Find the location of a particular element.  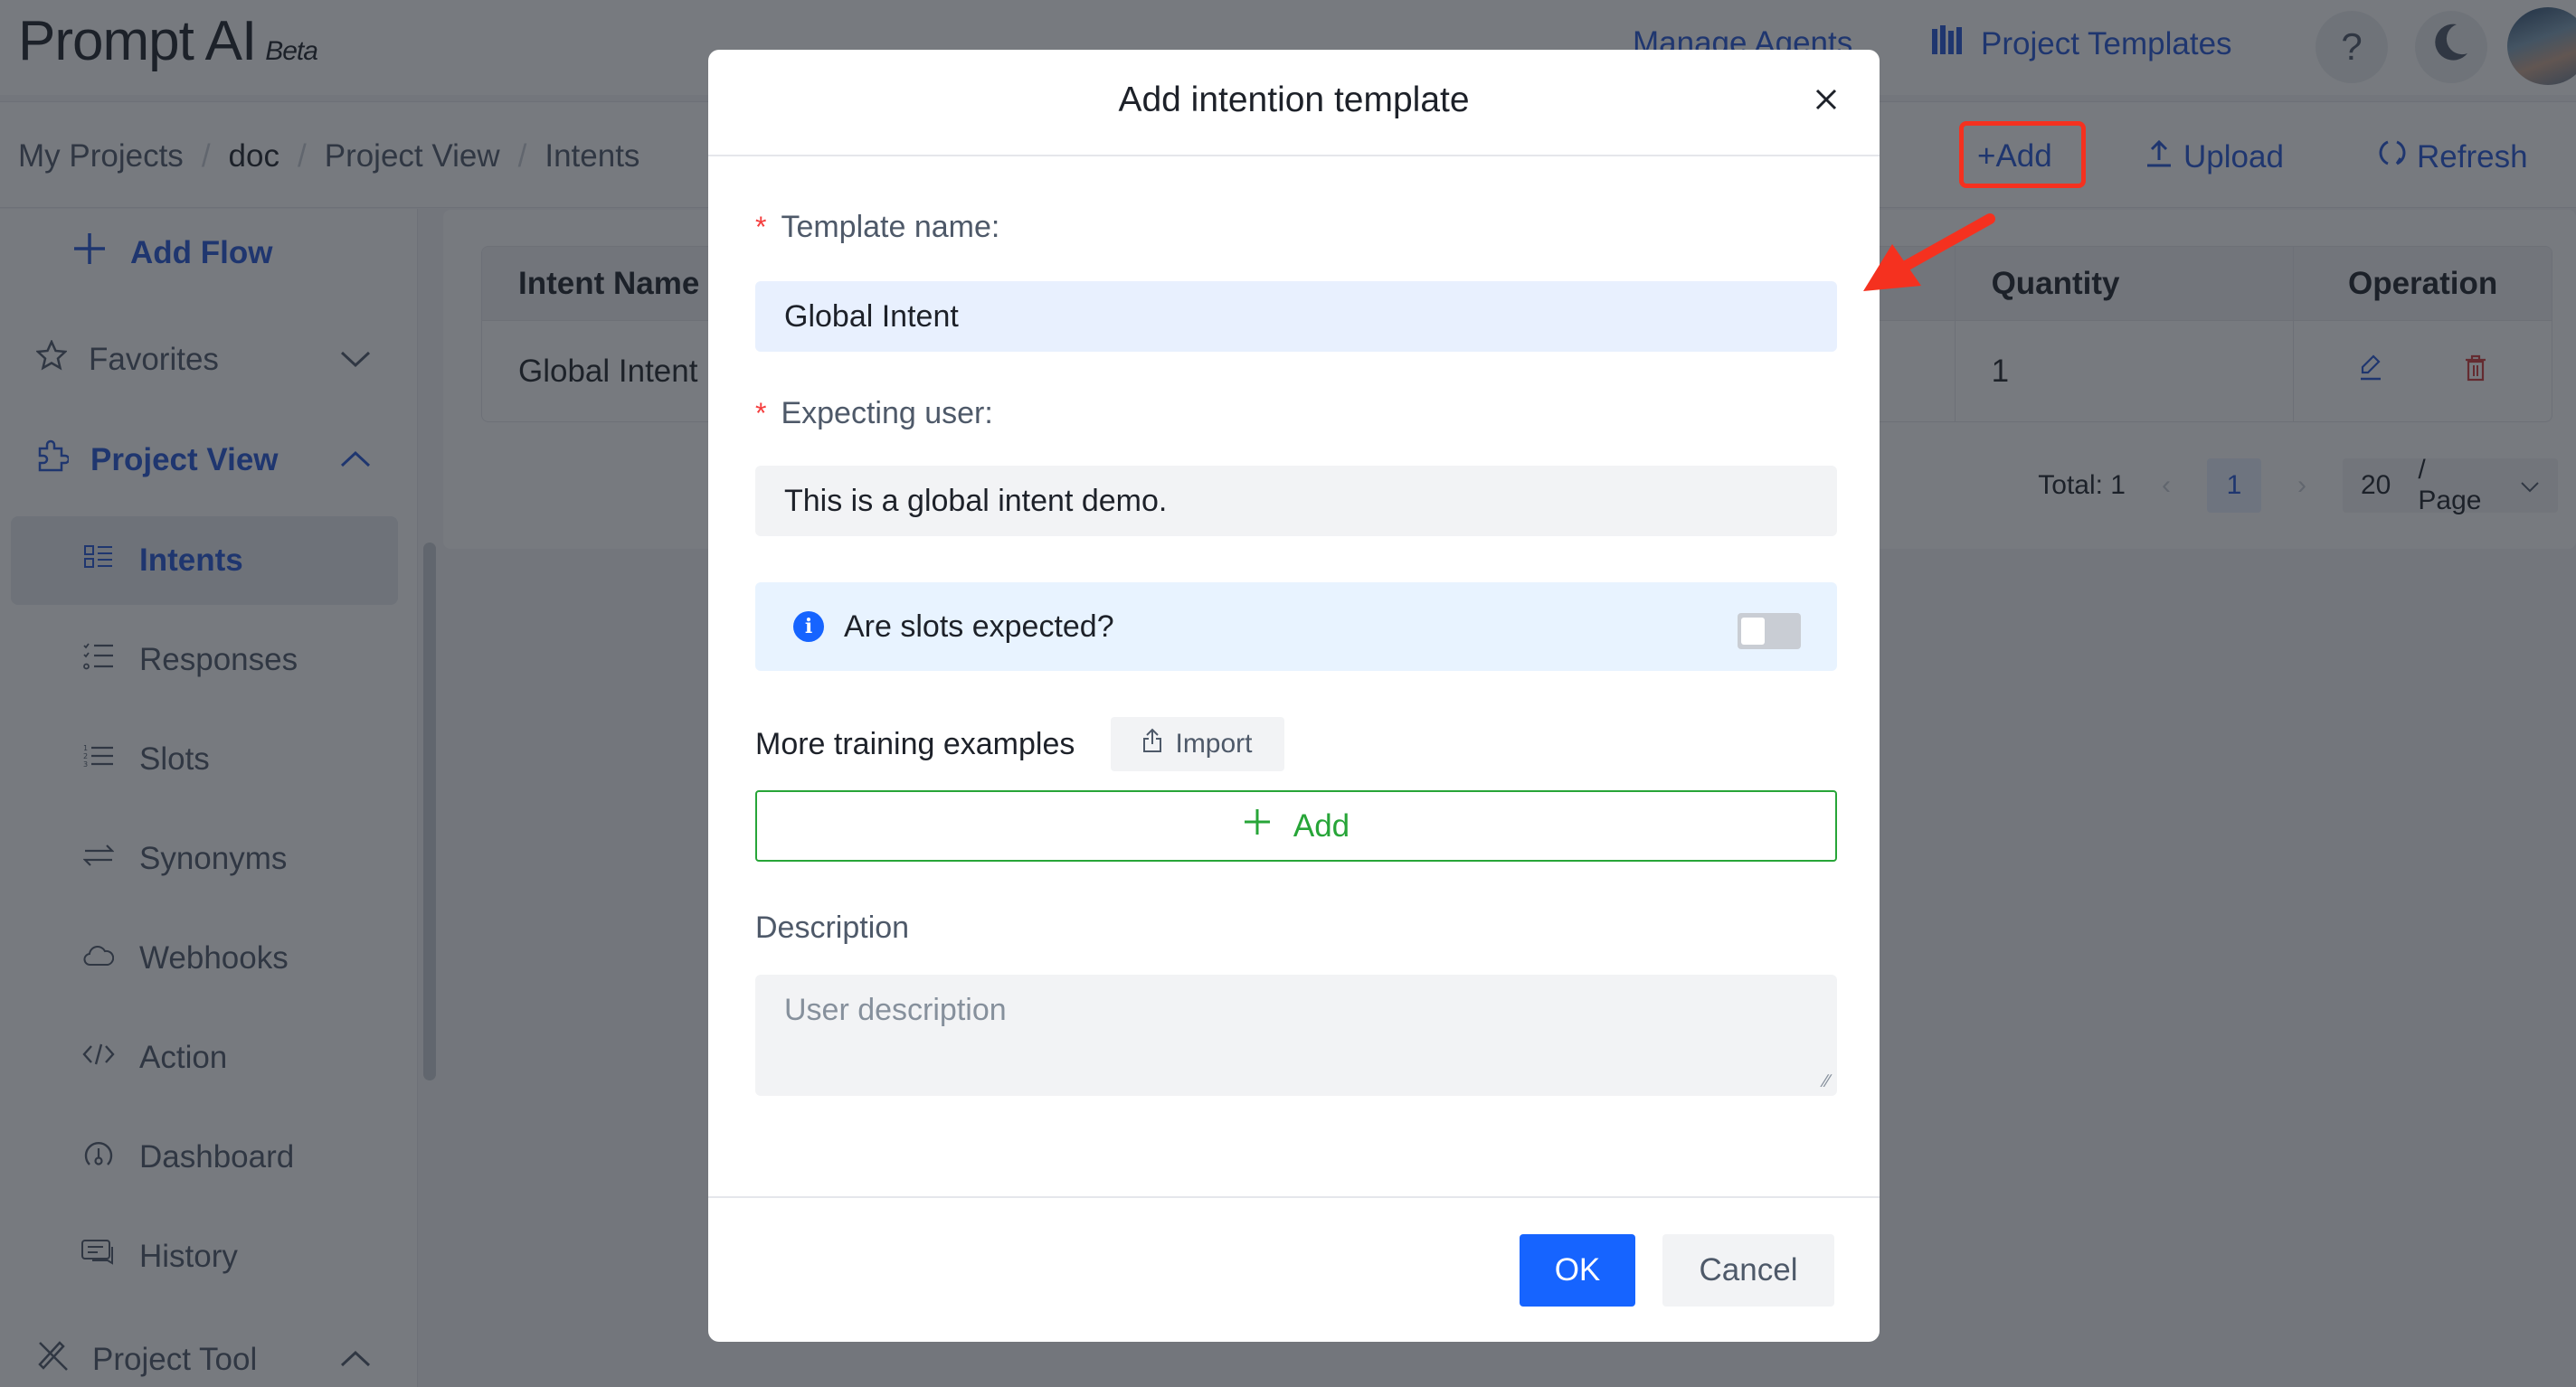

add-training-example-button: Add is located at coordinates (1296, 826).